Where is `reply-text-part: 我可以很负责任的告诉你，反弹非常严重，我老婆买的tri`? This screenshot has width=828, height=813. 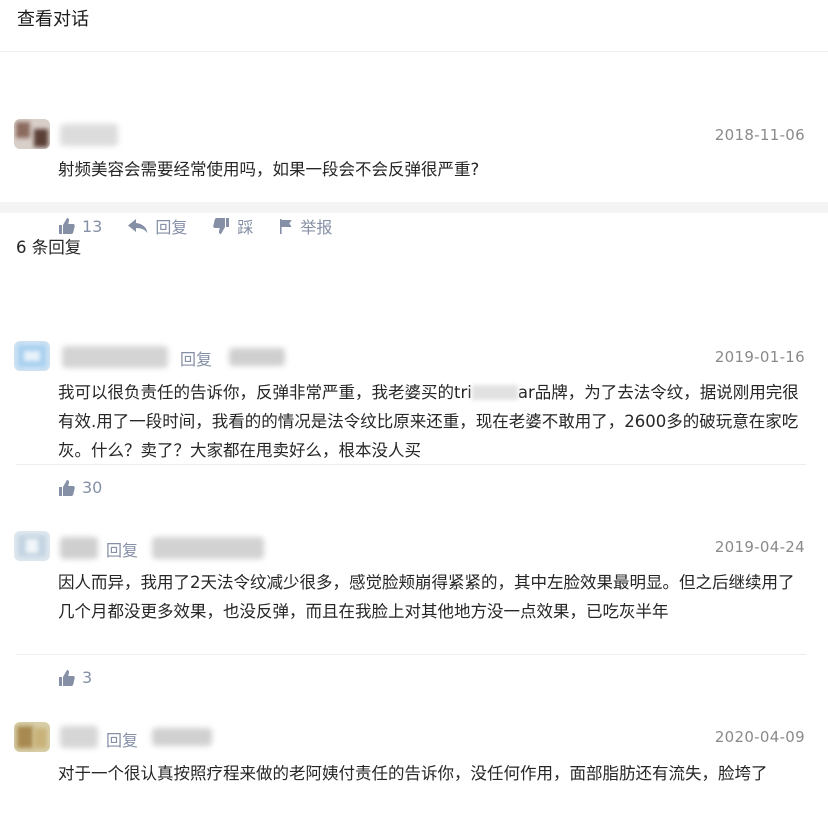 reply-text-part: 我可以很负责任的告诉你，反弹非常严重，我老婆买的tri is located at coordinates (265, 392).